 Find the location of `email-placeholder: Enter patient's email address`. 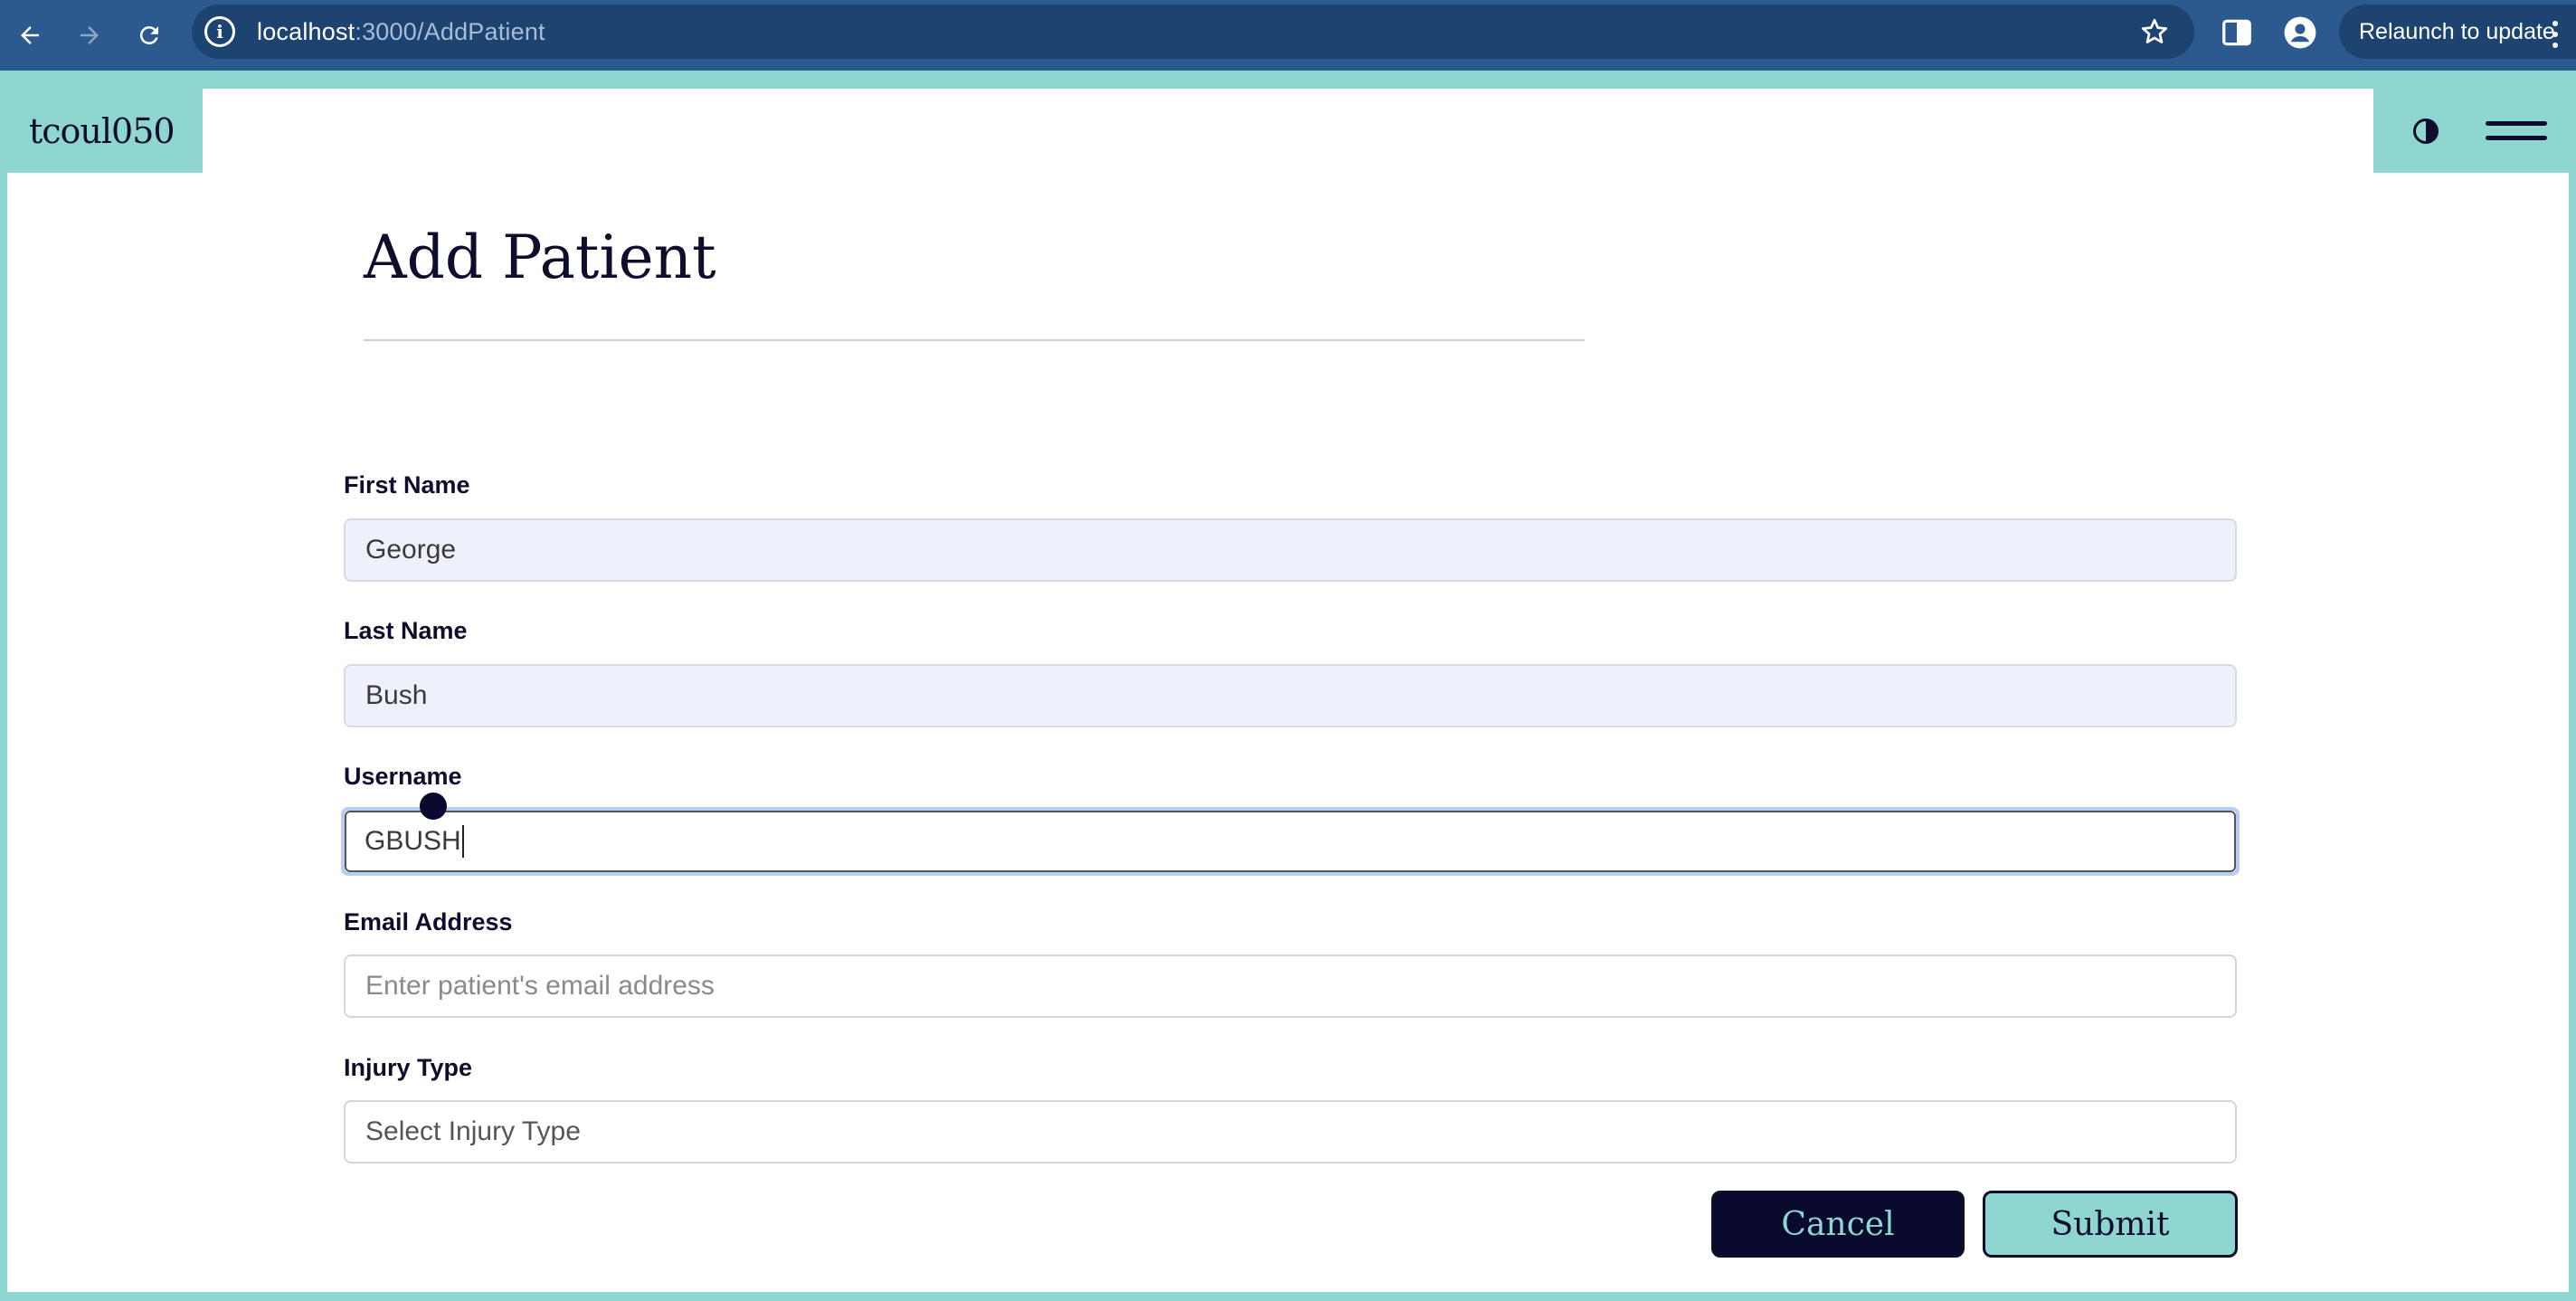

email-placeholder: Enter patient's email address is located at coordinates (540, 986).